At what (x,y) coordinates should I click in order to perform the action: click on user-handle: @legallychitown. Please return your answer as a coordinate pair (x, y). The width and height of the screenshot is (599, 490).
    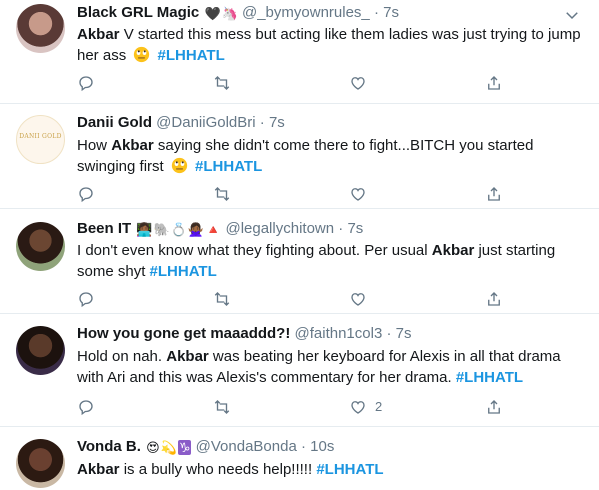
    Looking at the image, I should click on (279, 228).